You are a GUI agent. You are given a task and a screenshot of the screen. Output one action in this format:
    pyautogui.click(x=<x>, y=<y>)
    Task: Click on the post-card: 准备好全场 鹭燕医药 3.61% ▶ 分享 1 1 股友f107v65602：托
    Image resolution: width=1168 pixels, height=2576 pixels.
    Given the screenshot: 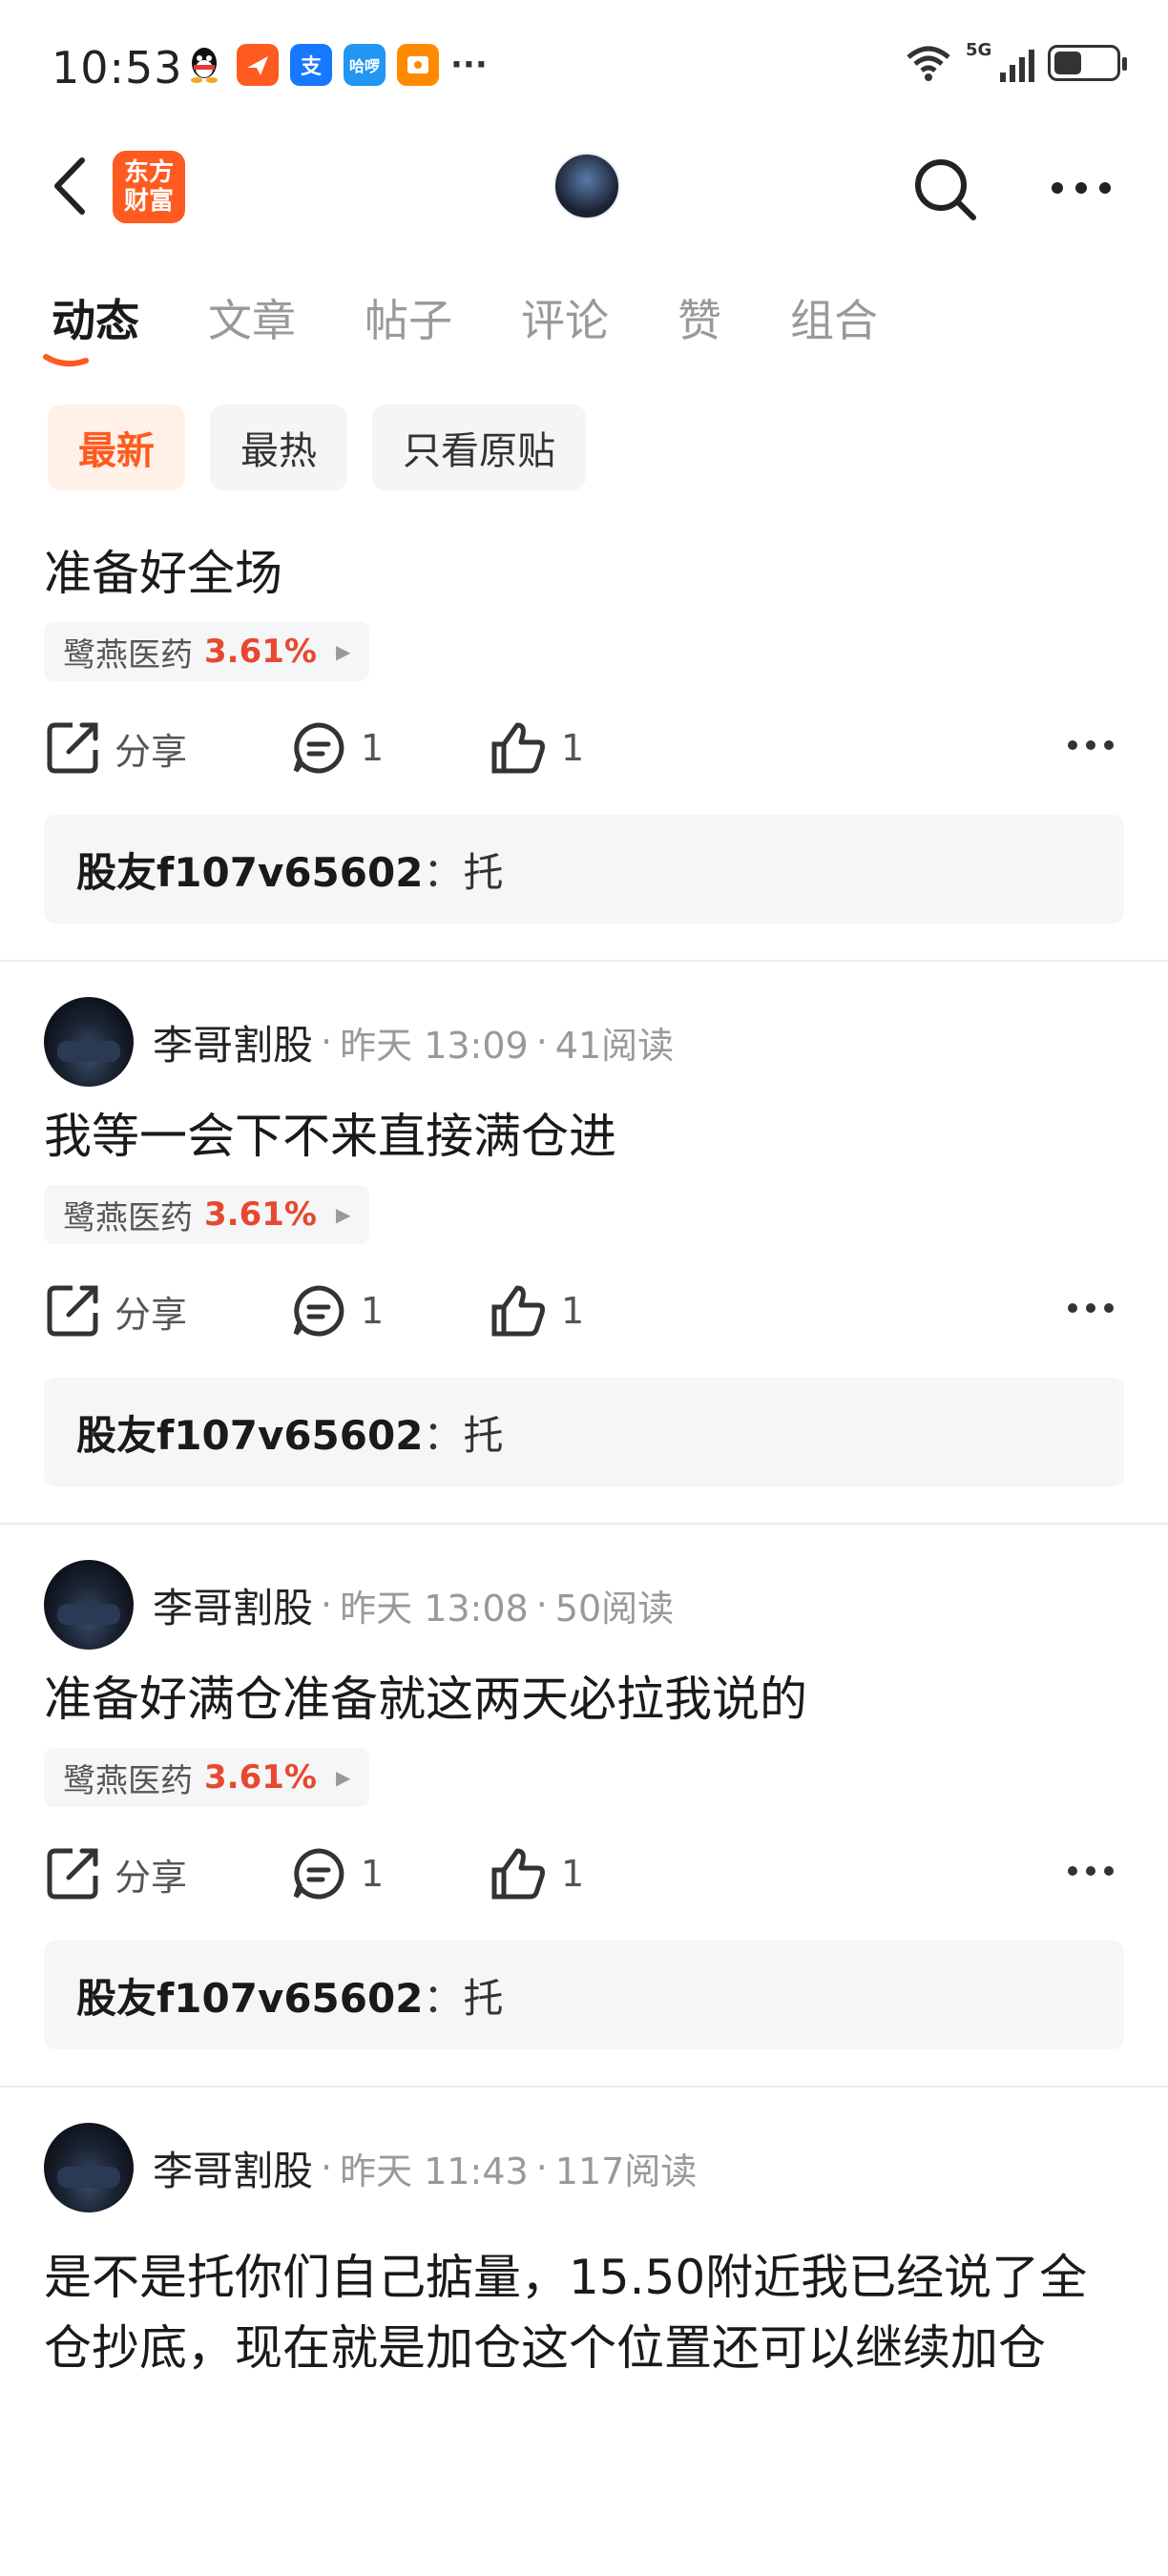 What is the action you would take?
    pyautogui.click(x=584, y=731)
    